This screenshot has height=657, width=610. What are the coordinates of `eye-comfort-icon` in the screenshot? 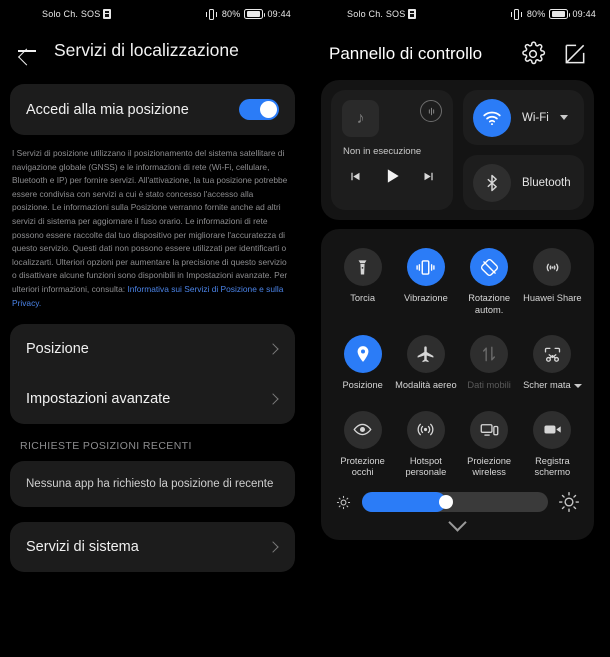 It's located at (362, 429).